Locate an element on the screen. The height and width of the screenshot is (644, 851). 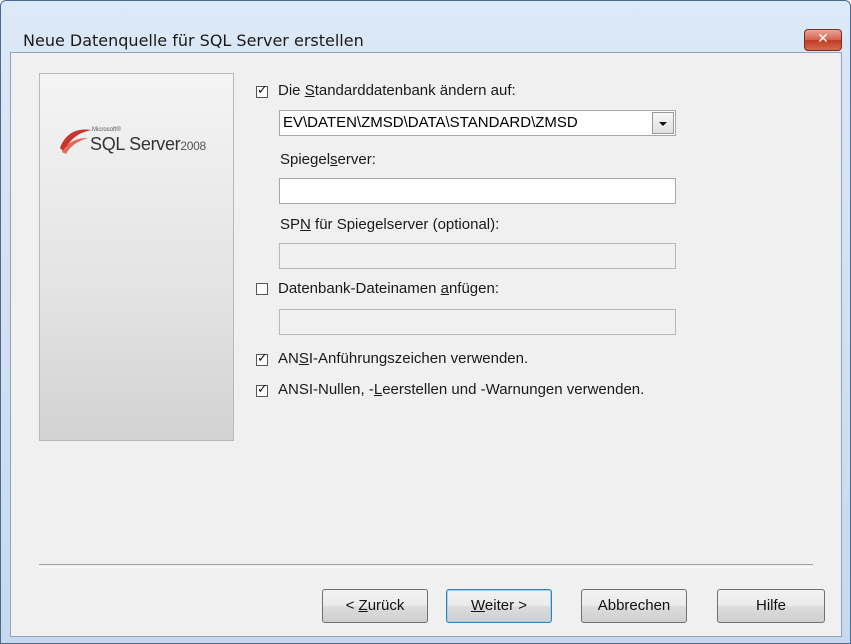
label-text: SP is located at coordinates (290, 224).